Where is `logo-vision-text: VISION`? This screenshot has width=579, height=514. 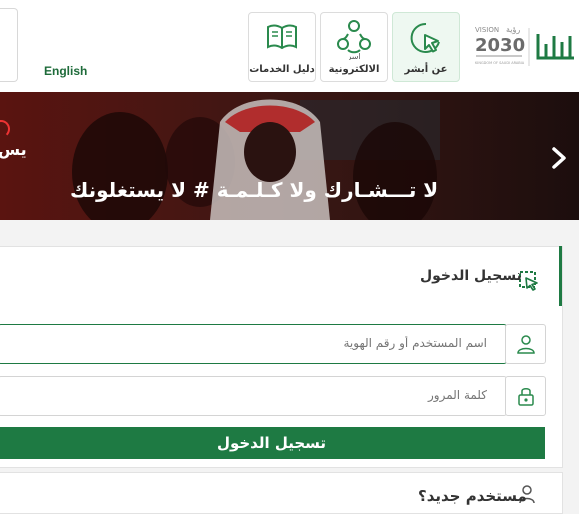
logo-vision-text: VISION is located at coordinates (487, 30).